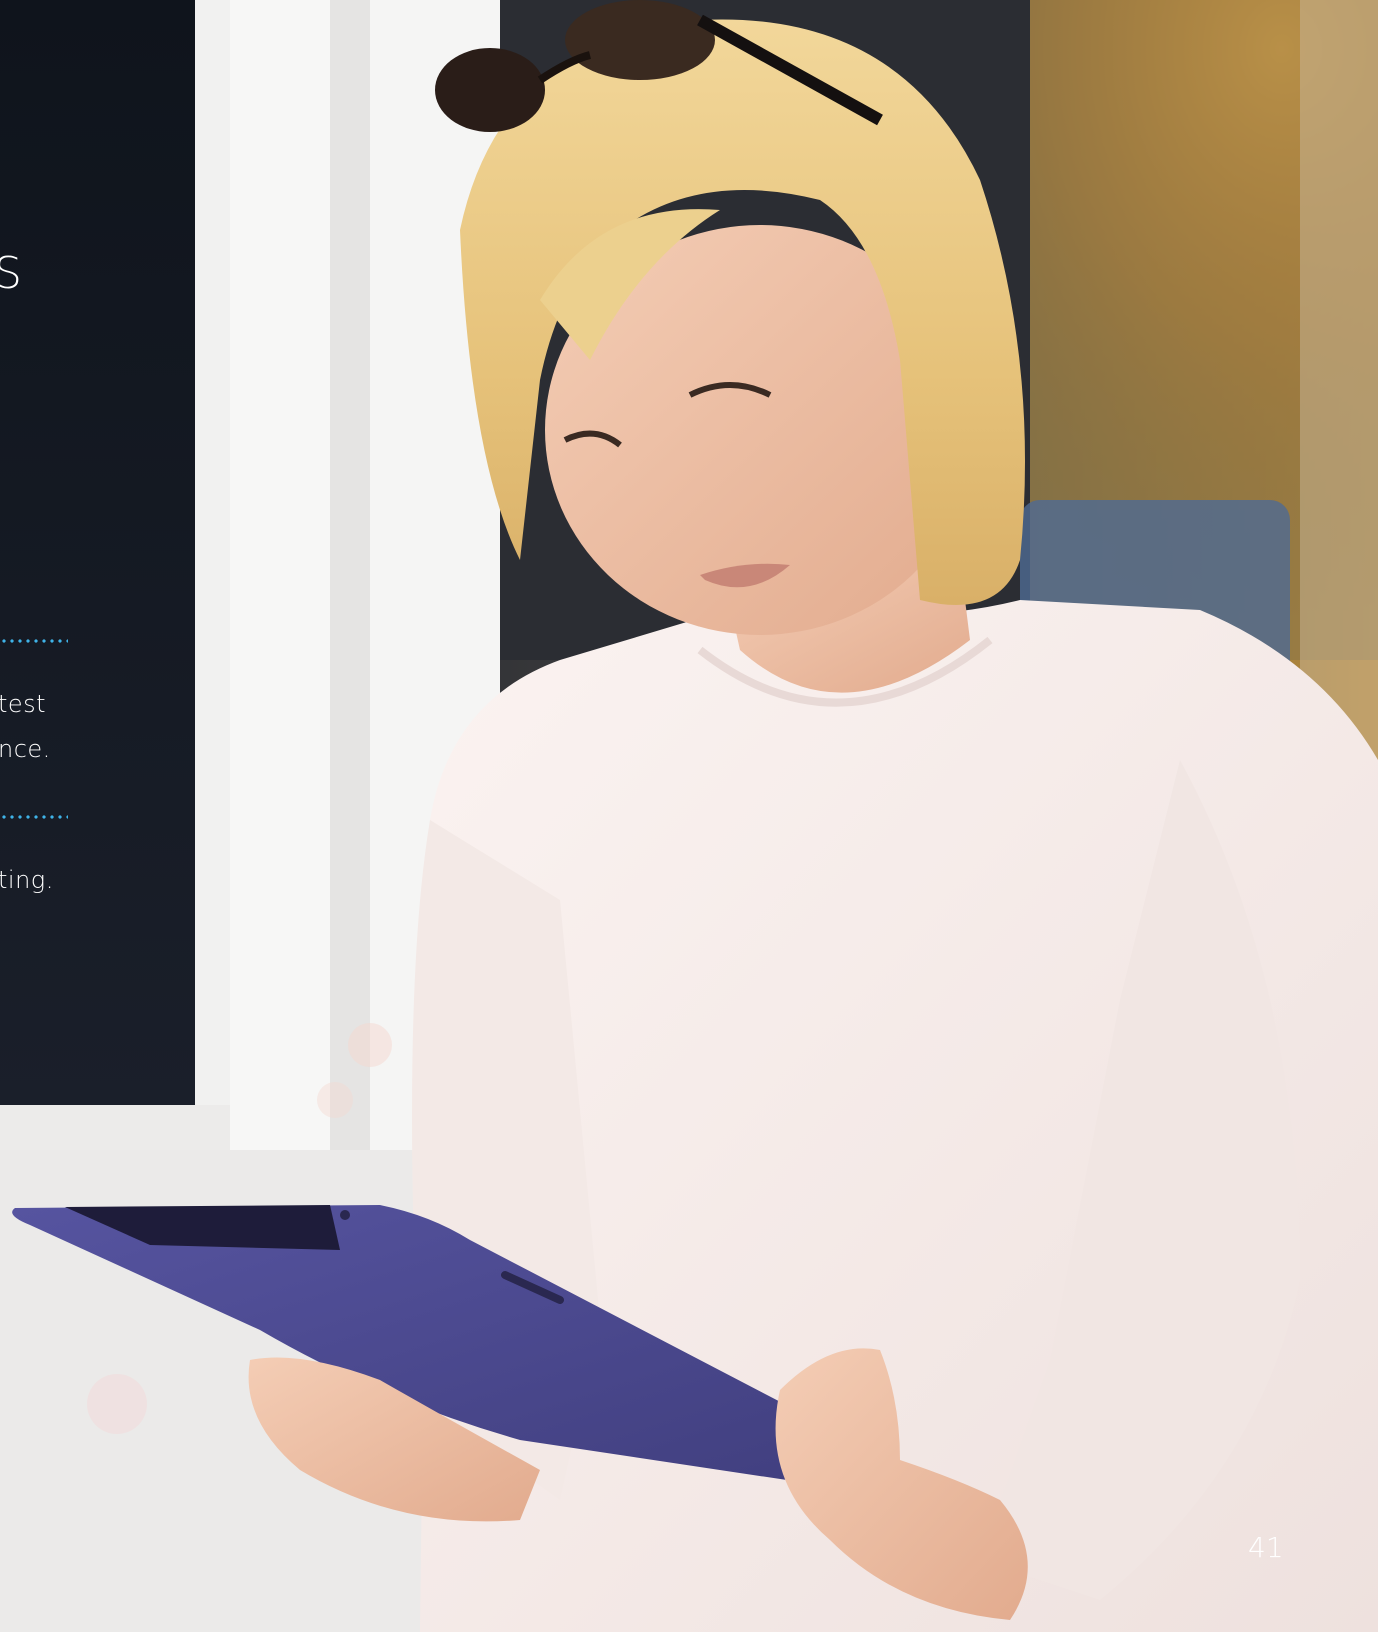  Describe the element at coordinates (1266, 1547) in the screenshot. I see `page-number: 41` at that location.